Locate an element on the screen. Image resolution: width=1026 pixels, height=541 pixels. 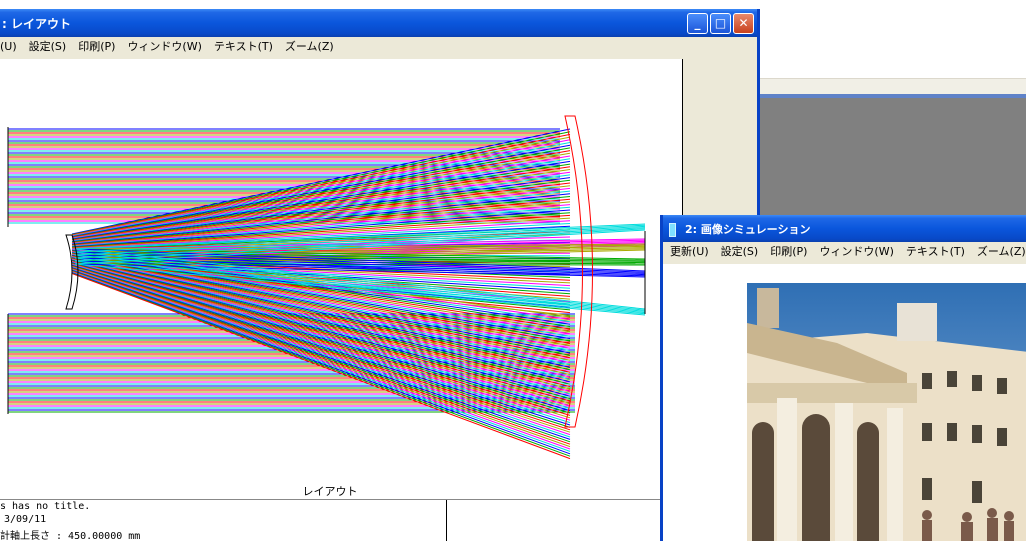
background-window is located at coordinates (892, 158).